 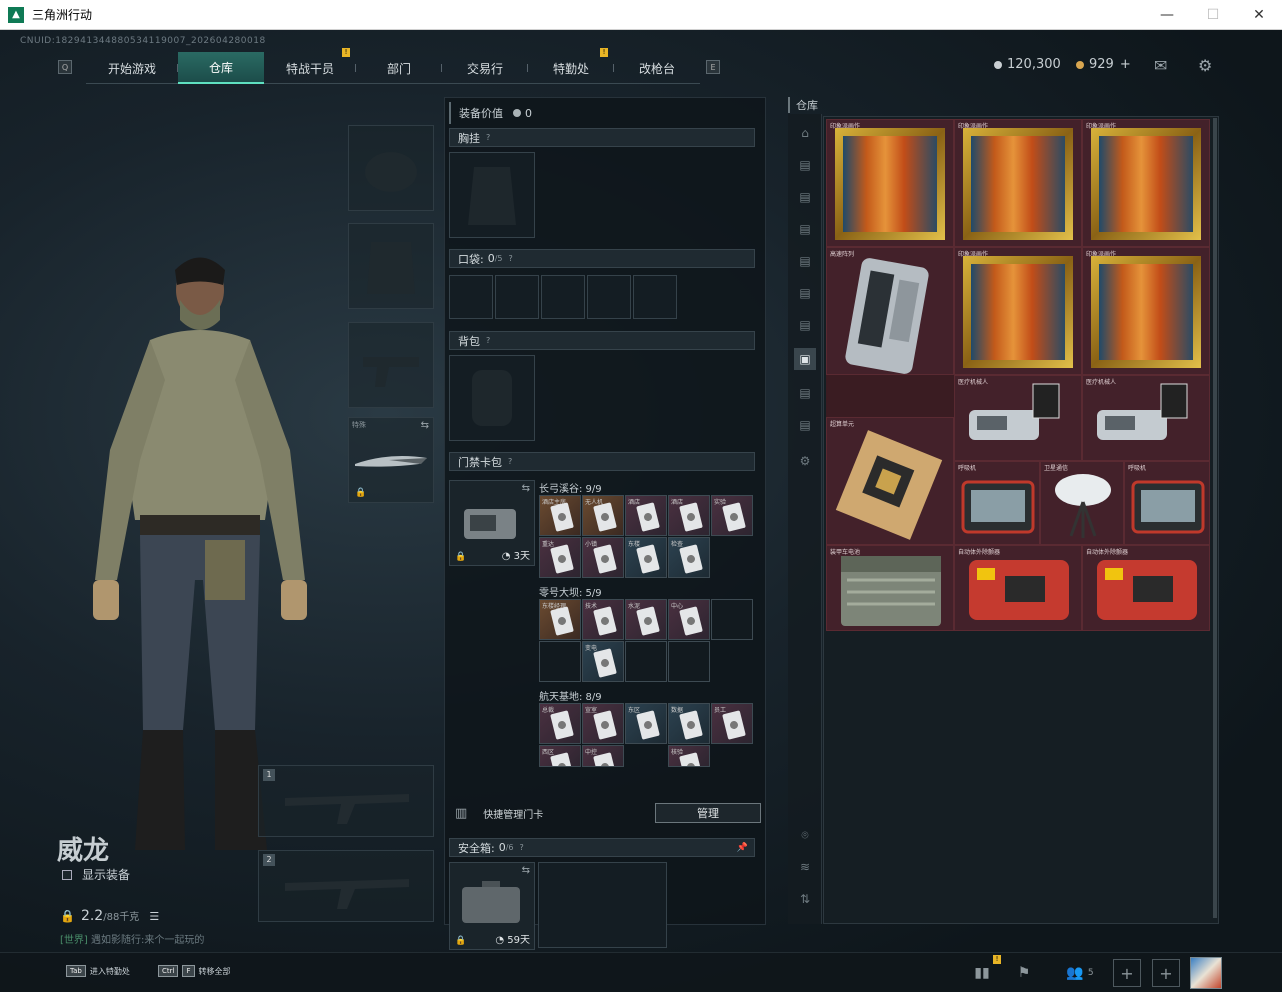 I want to click on keycard-slot: 无人机, so click(x=603, y=515).